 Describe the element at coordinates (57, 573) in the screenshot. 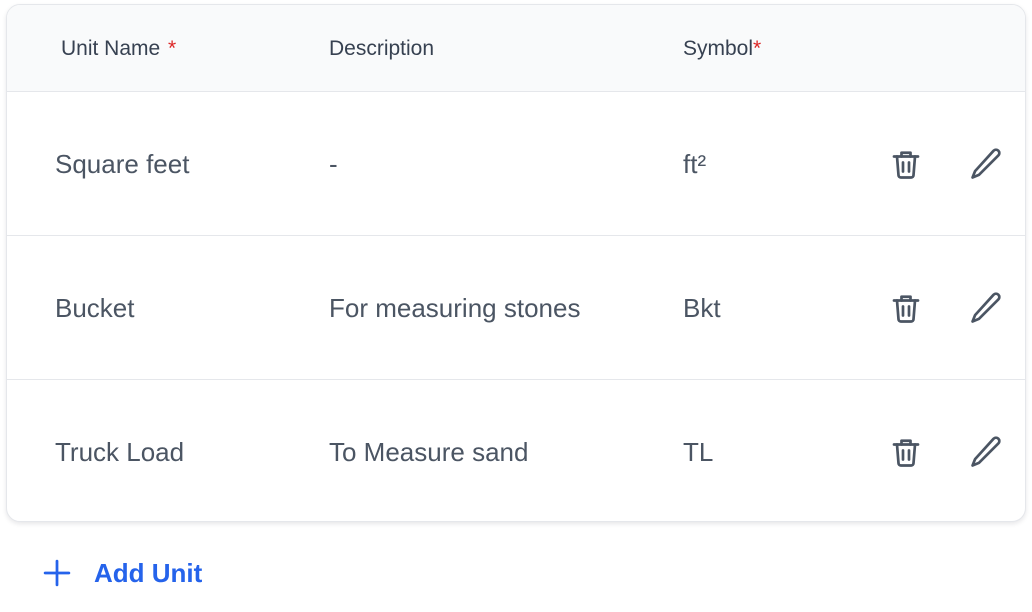

I see `plus-icon` at that location.